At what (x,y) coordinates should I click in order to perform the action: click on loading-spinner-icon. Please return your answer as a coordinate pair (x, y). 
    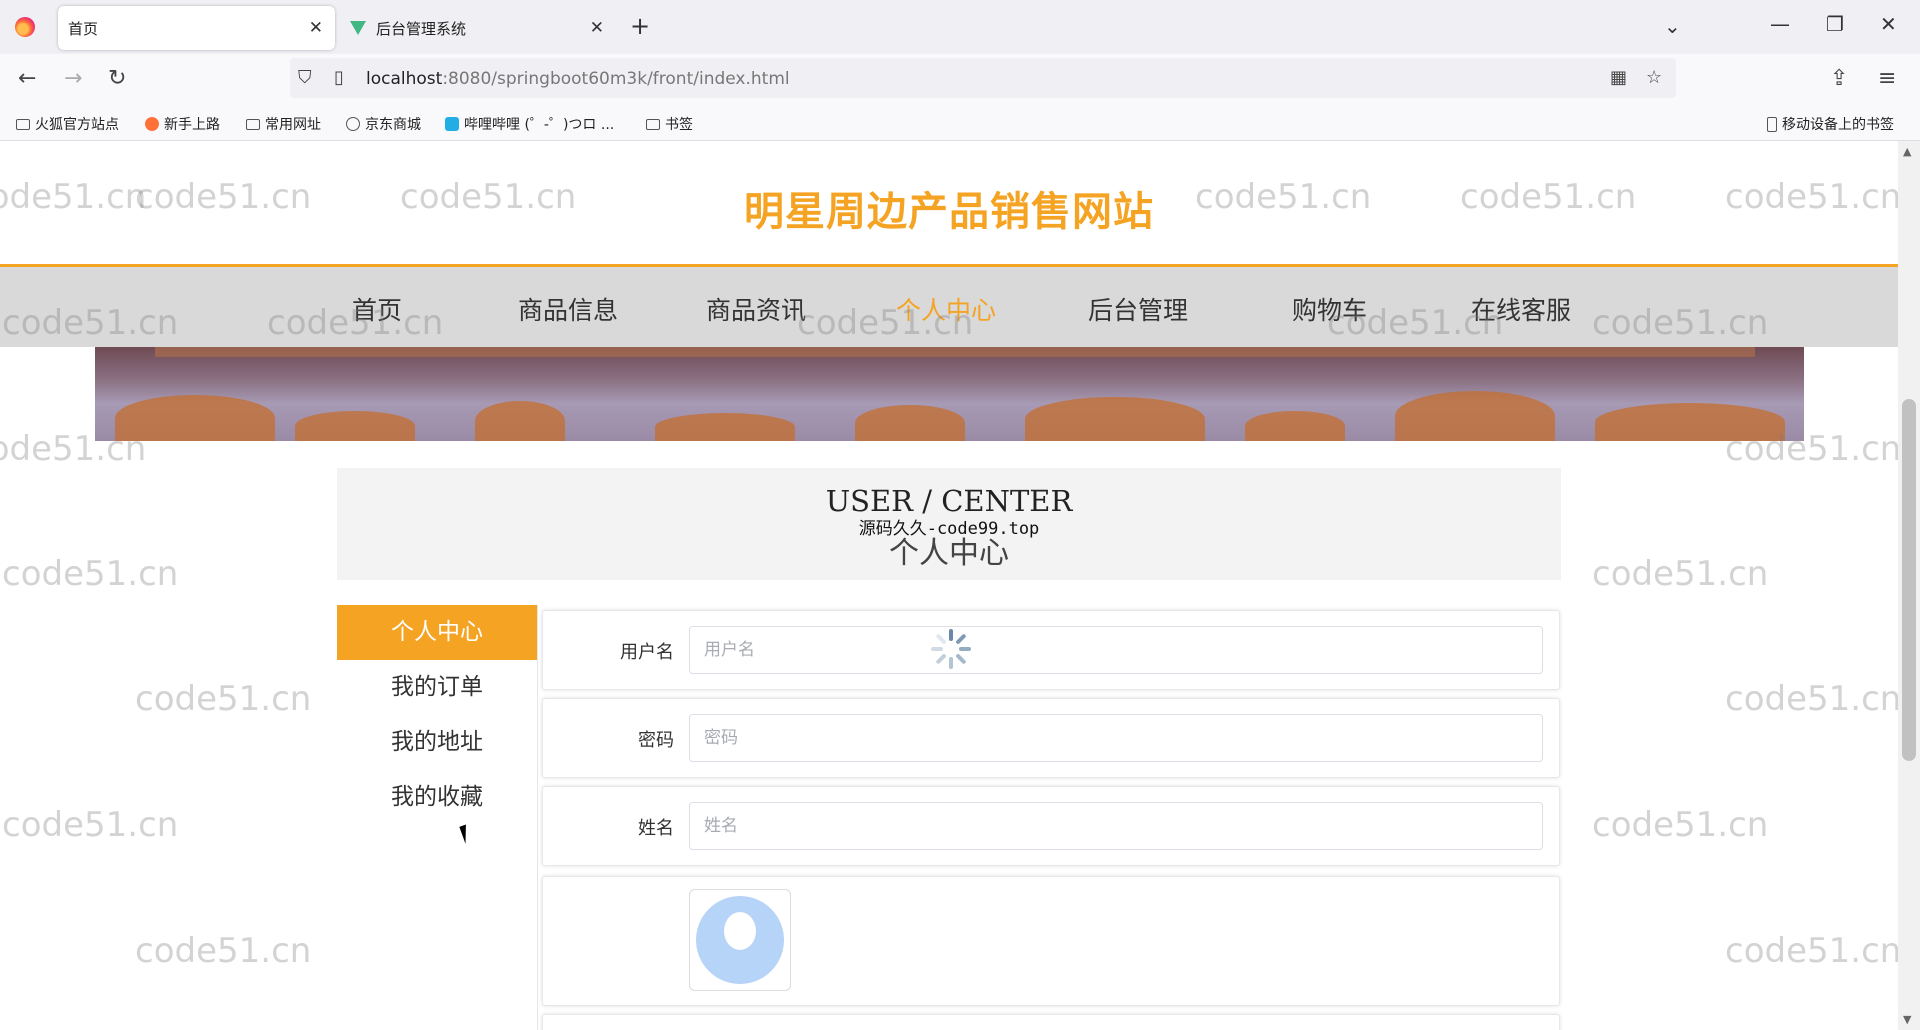
    Looking at the image, I should click on (951, 649).